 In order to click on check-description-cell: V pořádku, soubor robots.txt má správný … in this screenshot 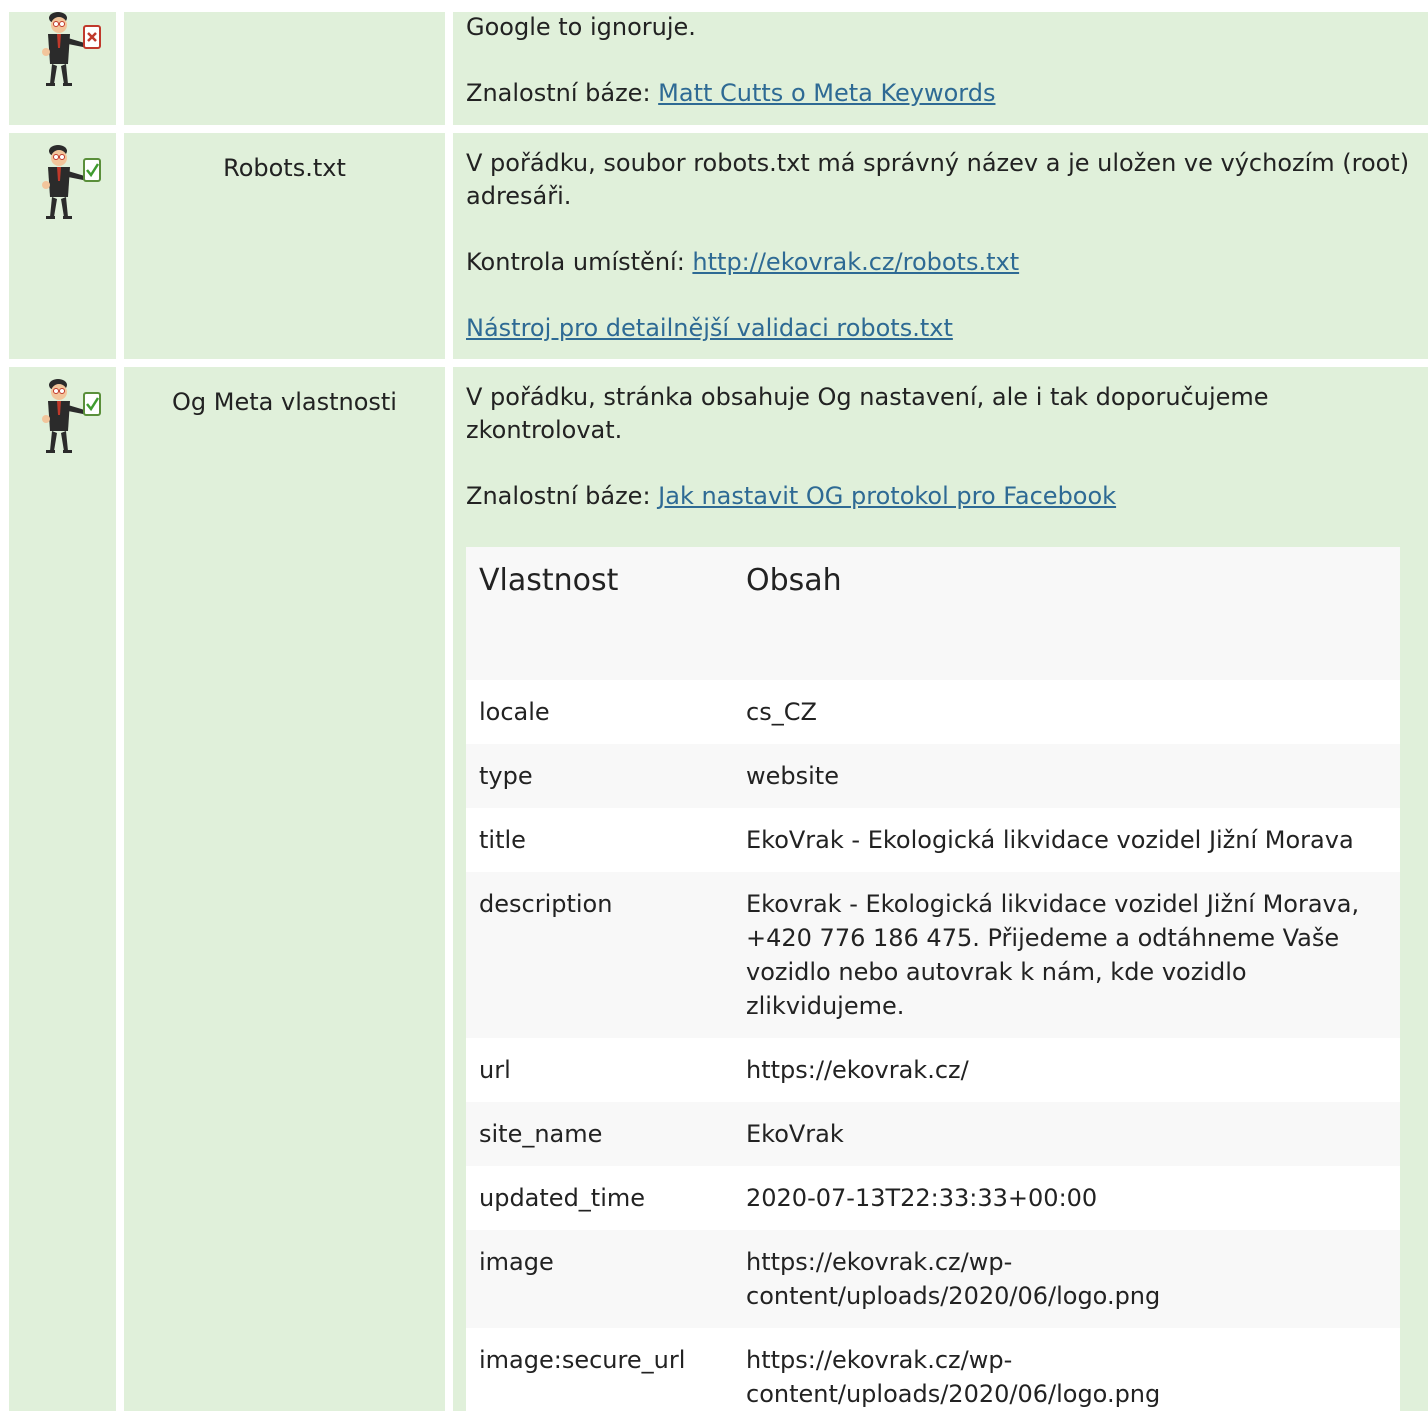, I will do `click(940, 246)`.